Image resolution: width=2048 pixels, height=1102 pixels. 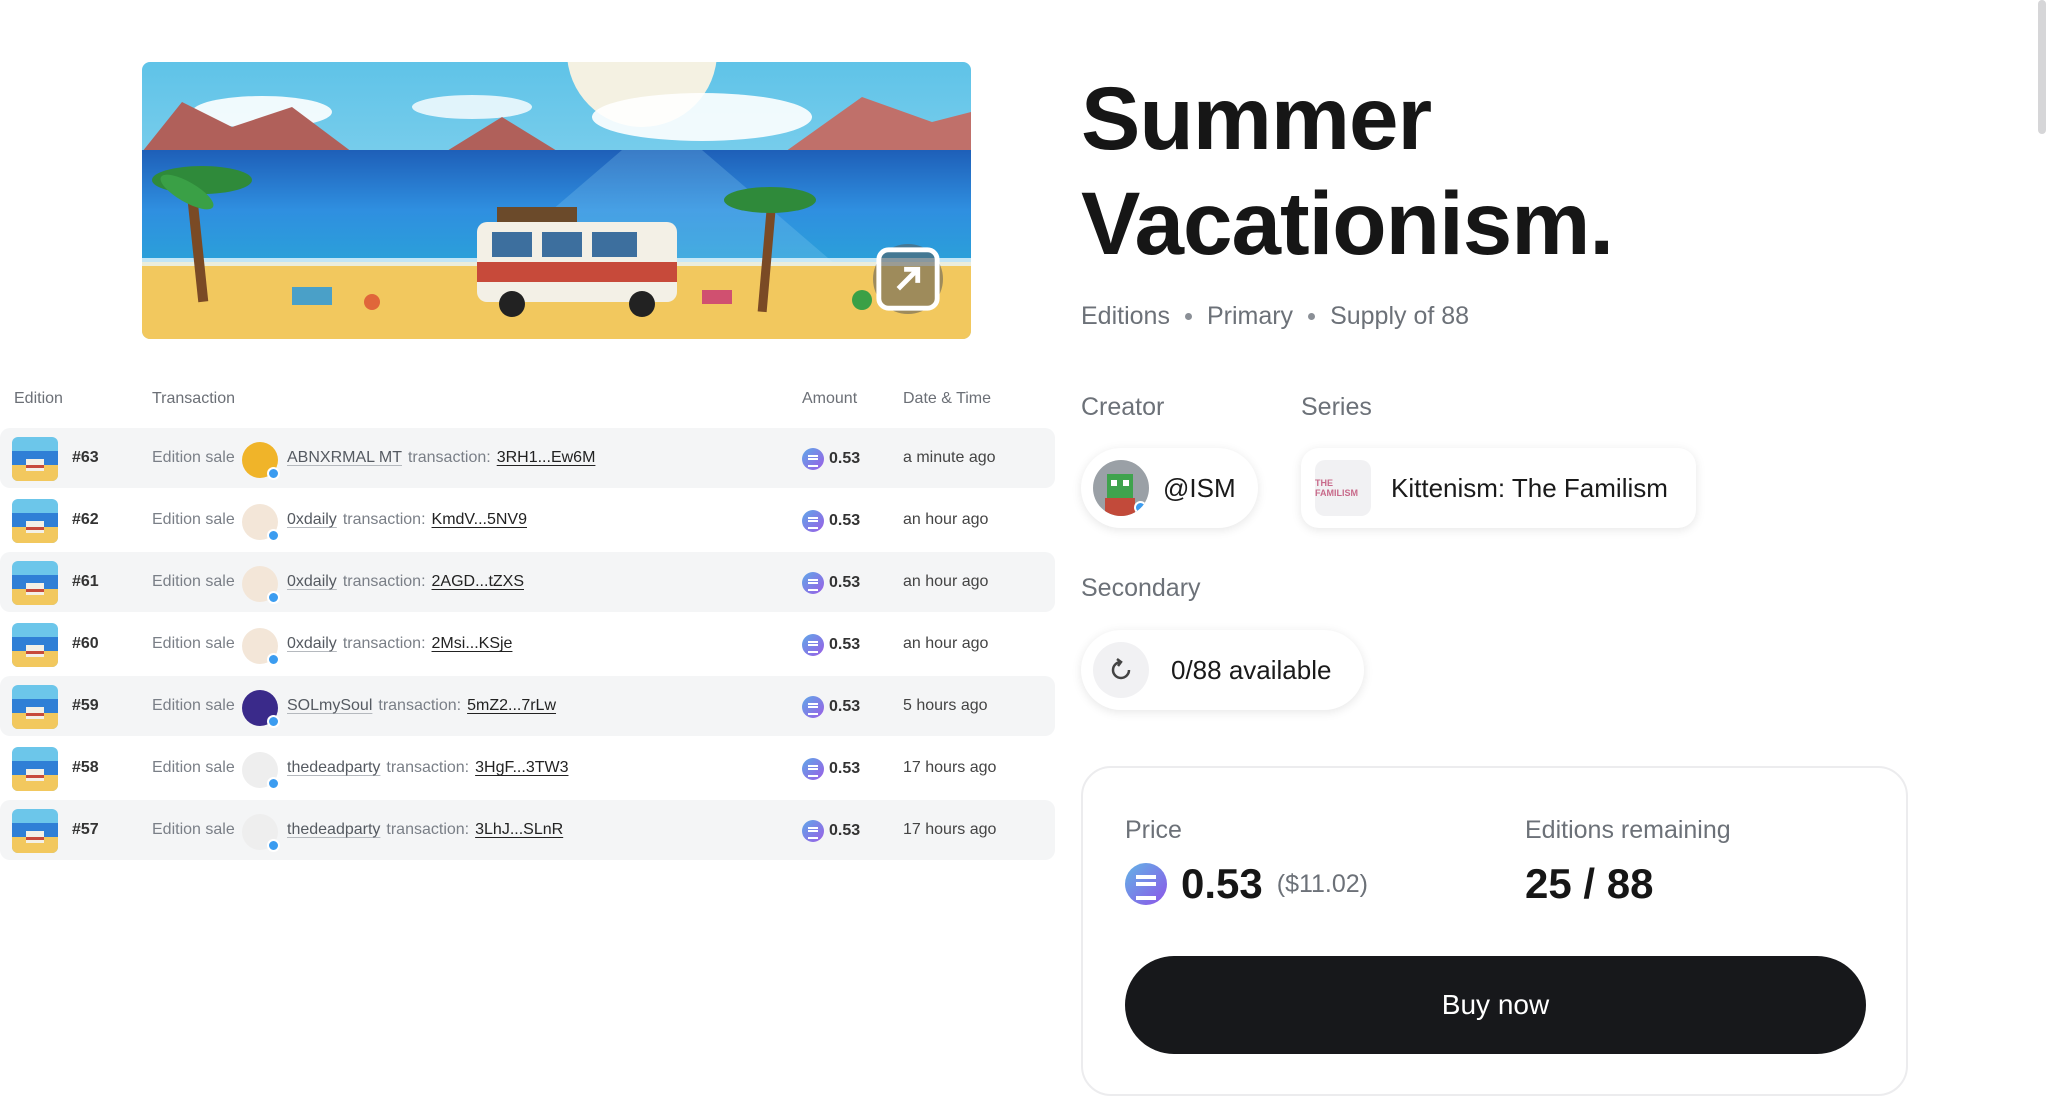 What do you see at coordinates (1251, 669) in the screenshot?
I see `secondary-availability: 0/88 available` at bounding box center [1251, 669].